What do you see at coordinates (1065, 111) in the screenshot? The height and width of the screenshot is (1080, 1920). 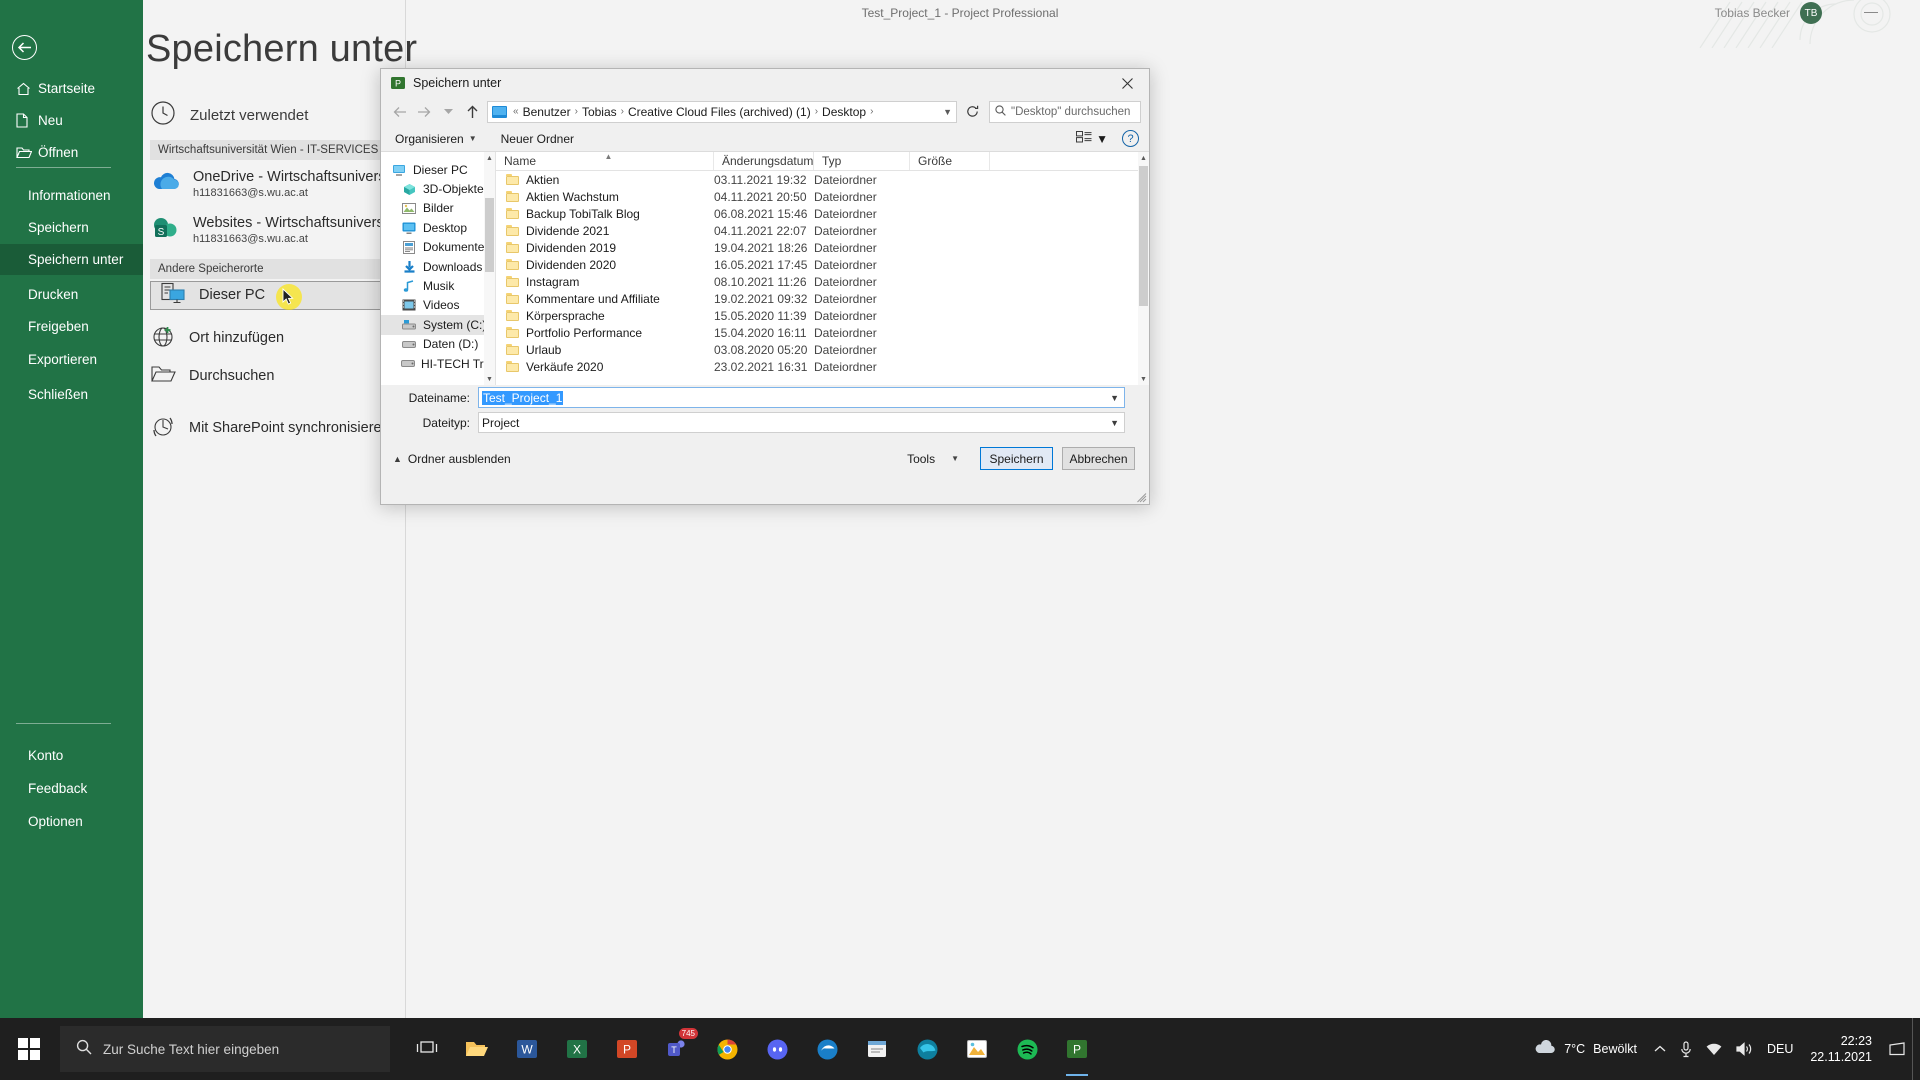 I see `search-input: "Desktop" durchsuchen` at bounding box center [1065, 111].